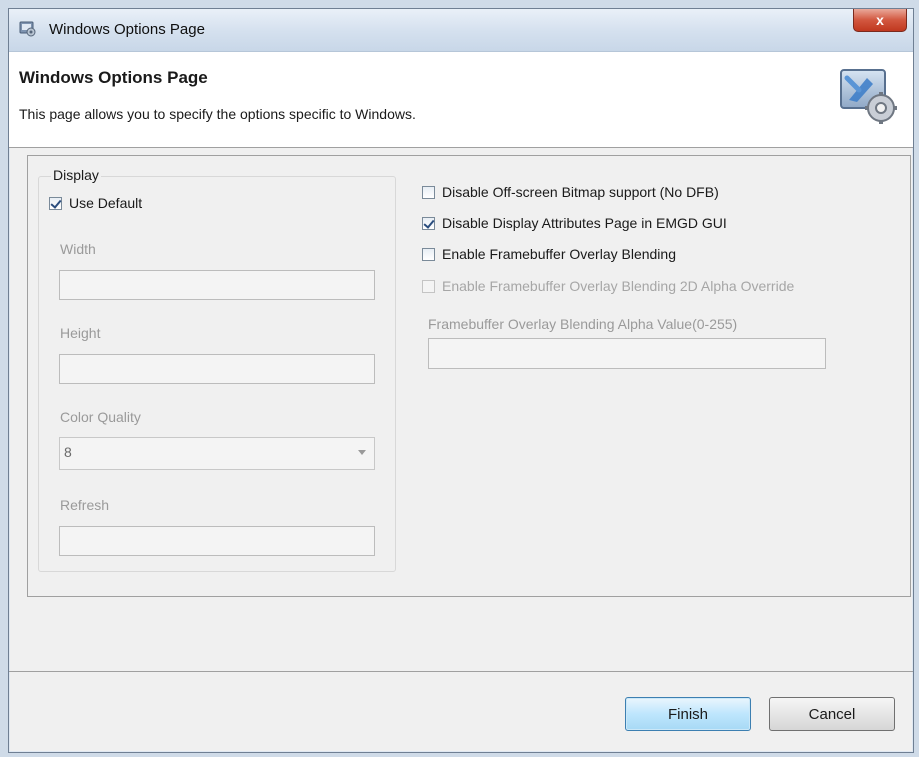 This screenshot has width=919, height=757. Describe the element at coordinates (27, 29) in the screenshot. I see `app-icon` at that location.